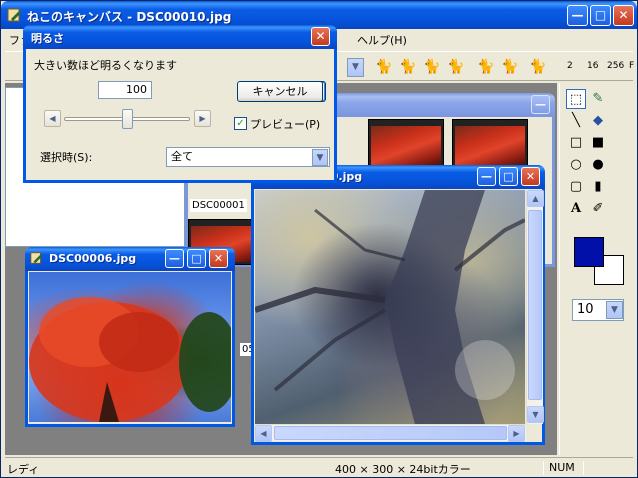  What do you see at coordinates (129, 17) in the screenshot?
I see `window-title: ねこのキャンバス - DSC00010.jpg` at bounding box center [129, 17].